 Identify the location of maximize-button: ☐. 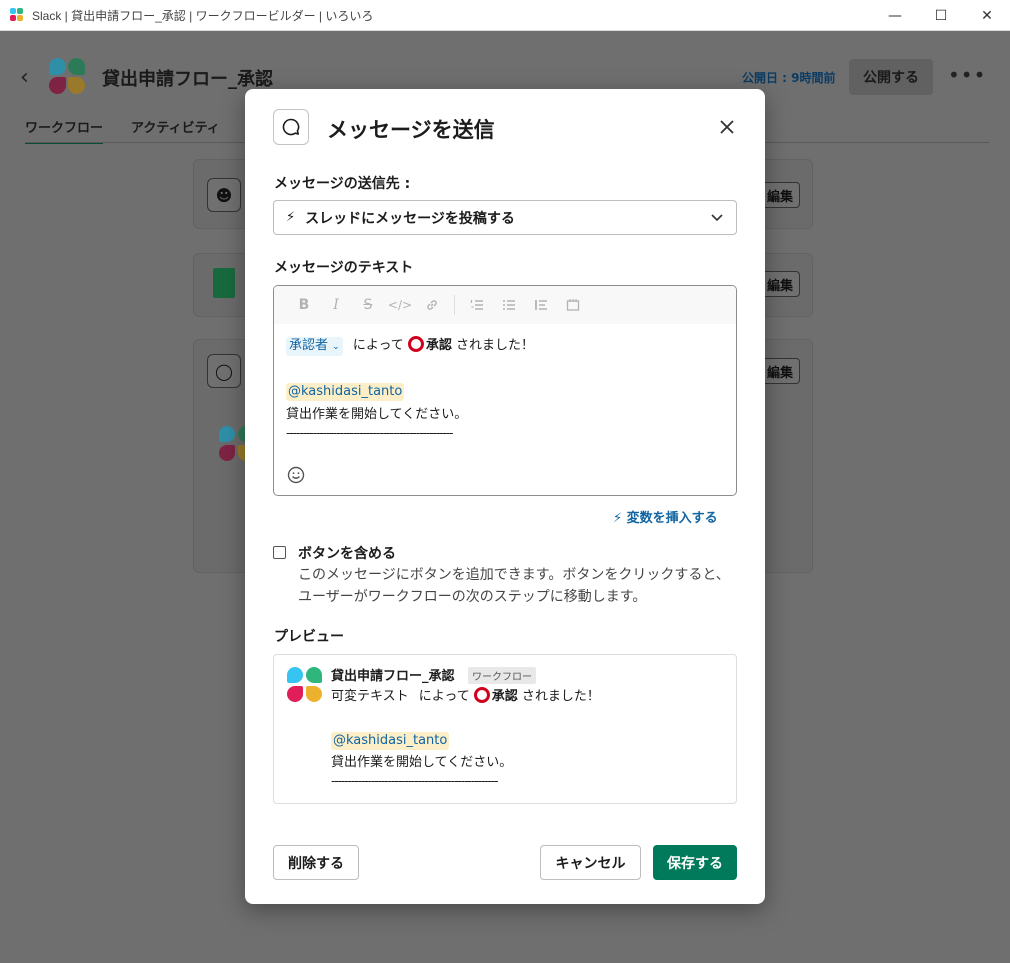
(941, 15).